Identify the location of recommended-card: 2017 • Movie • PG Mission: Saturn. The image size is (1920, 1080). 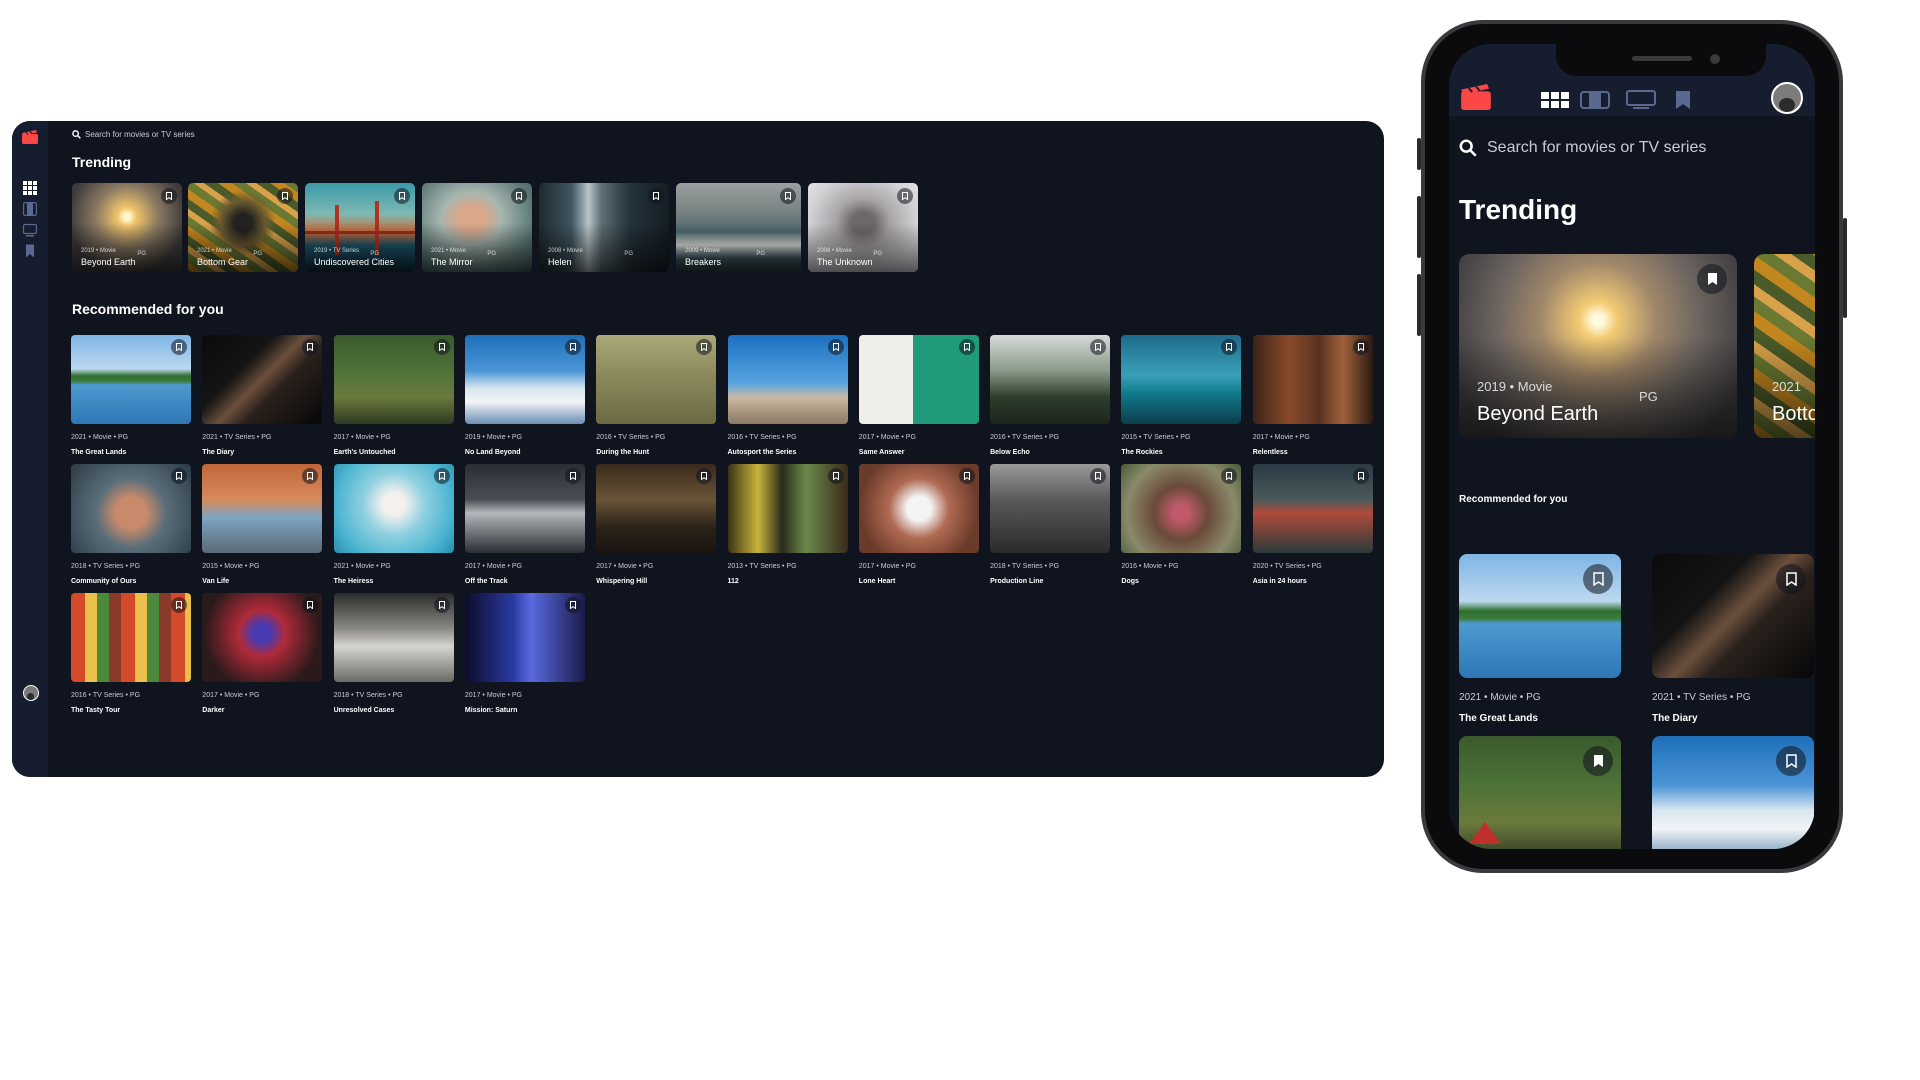
(524, 653).